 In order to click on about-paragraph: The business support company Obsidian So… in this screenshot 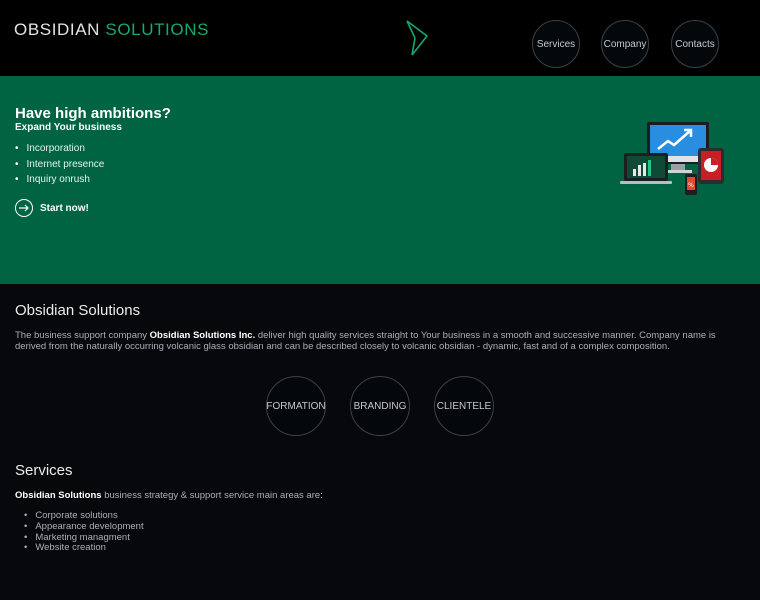, I will do `click(380, 341)`.